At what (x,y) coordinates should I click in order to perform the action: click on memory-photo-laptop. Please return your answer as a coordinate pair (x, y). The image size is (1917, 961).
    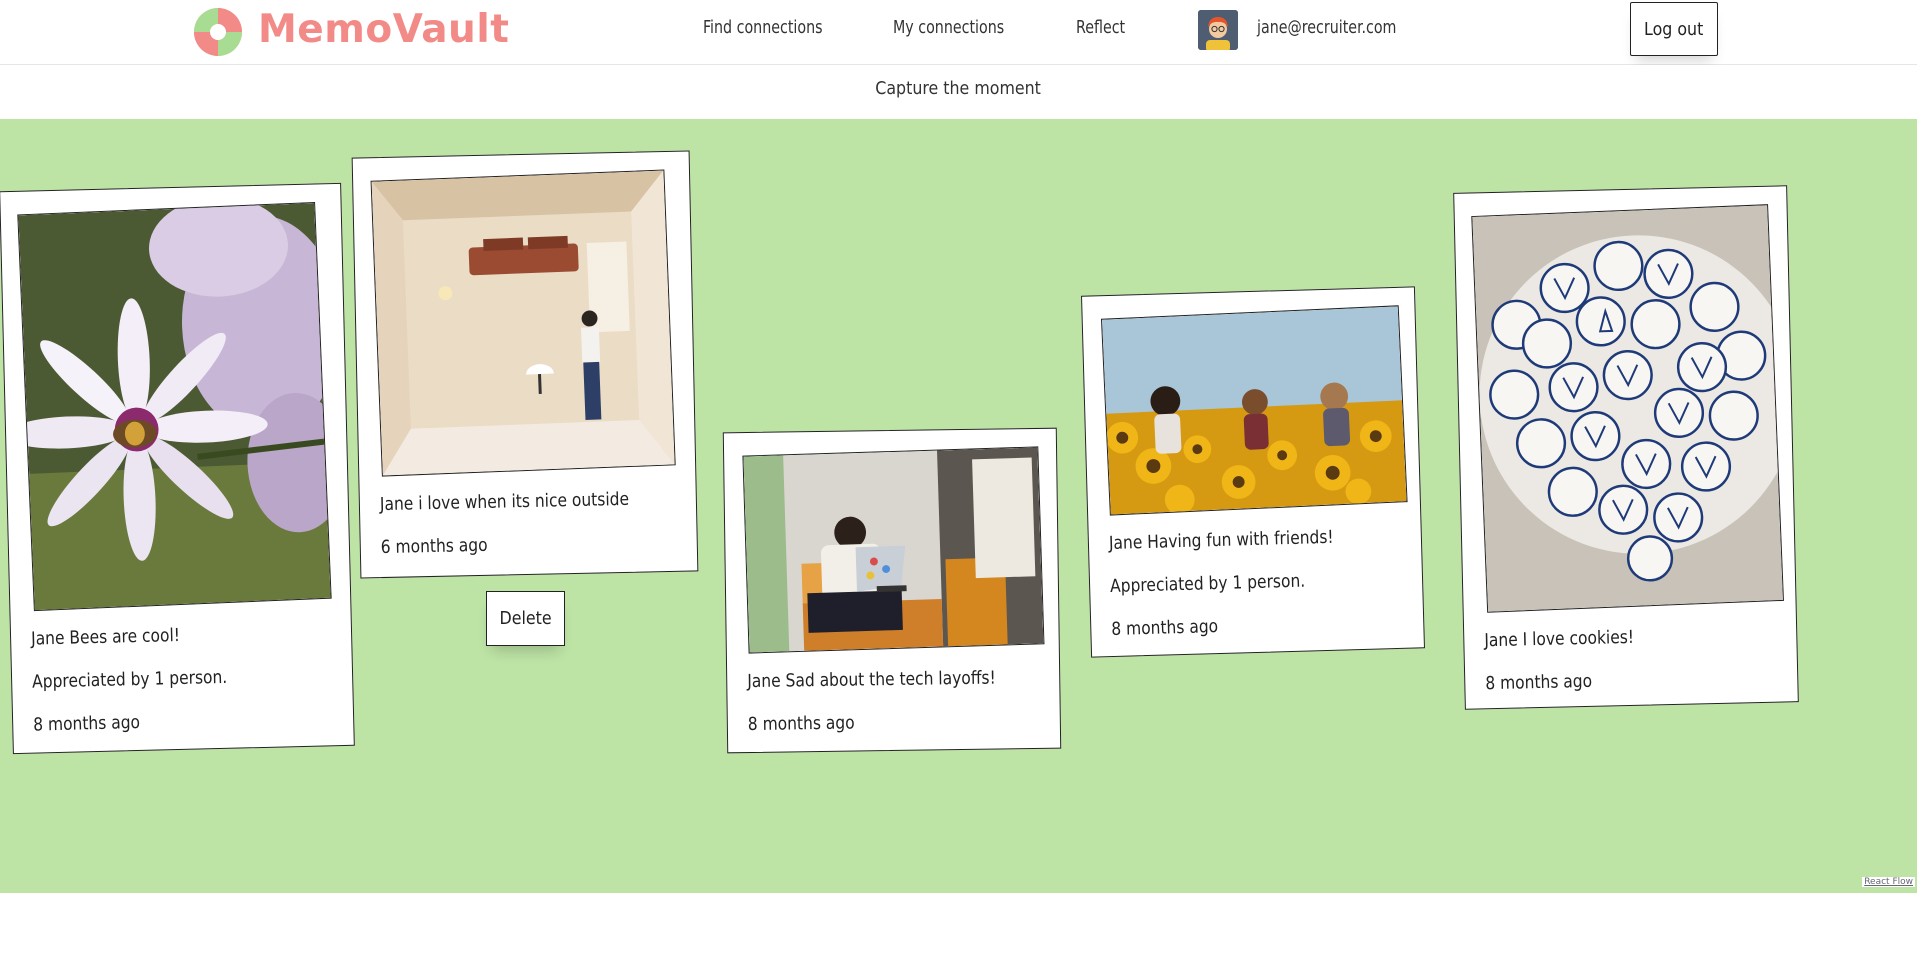
    Looking at the image, I should click on (893, 550).